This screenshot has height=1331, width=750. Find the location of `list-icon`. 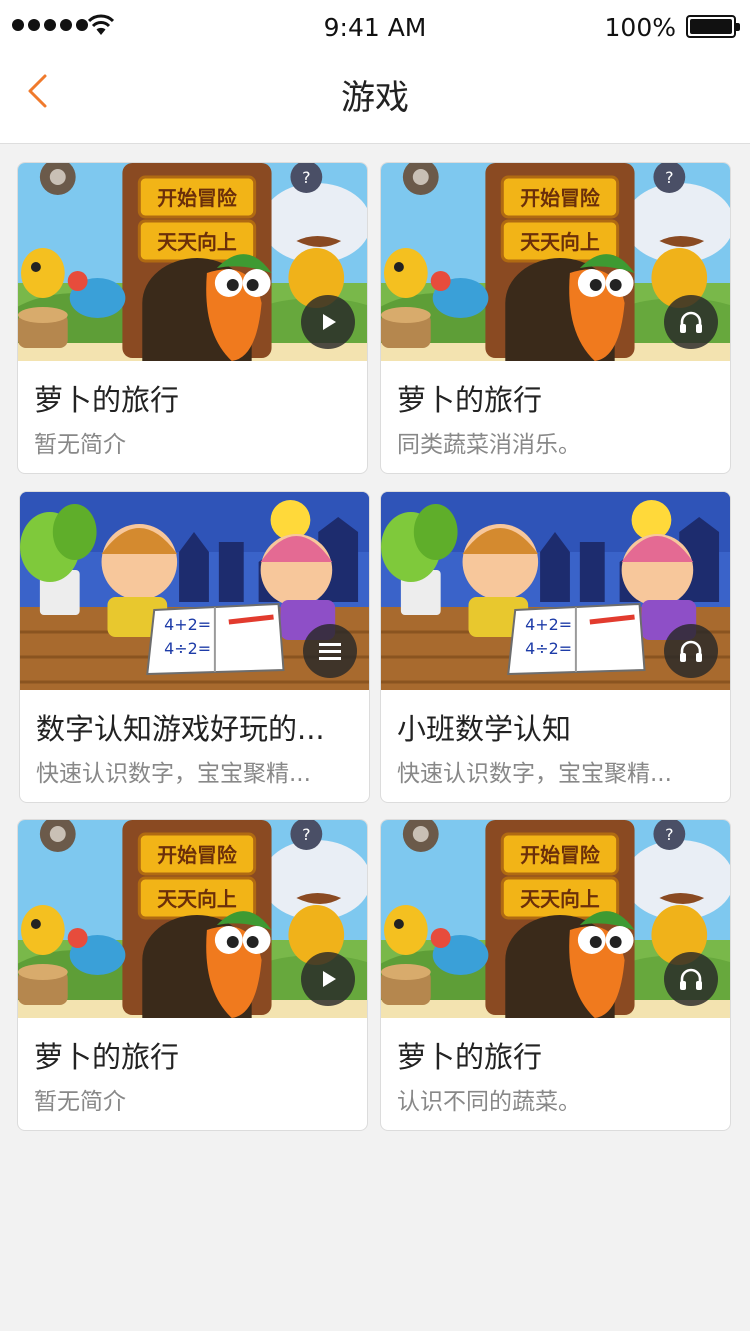

list-icon is located at coordinates (330, 651).